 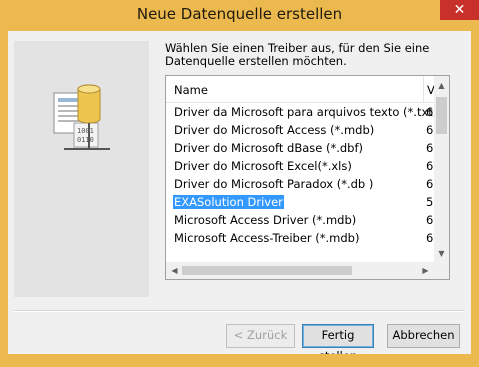 What do you see at coordinates (269, 148) in the screenshot?
I see `driver-name: Driver do Microsoft dBase (*.dbf)` at bounding box center [269, 148].